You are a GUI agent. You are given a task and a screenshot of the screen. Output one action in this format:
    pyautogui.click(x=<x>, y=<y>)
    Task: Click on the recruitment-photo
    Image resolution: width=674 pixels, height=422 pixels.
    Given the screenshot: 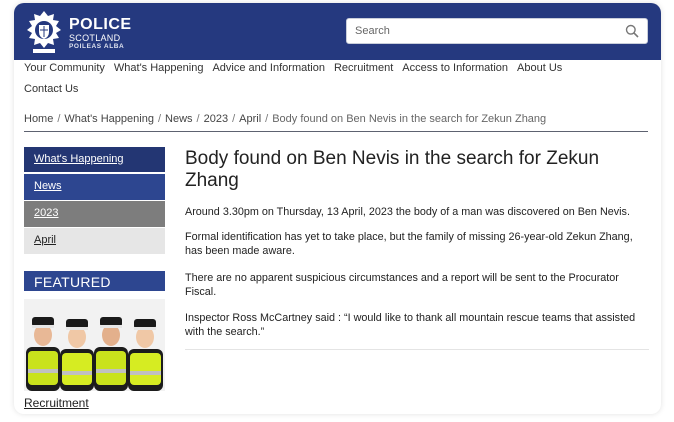 What is the action you would take?
    pyautogui.click(x=94, y=345)
    